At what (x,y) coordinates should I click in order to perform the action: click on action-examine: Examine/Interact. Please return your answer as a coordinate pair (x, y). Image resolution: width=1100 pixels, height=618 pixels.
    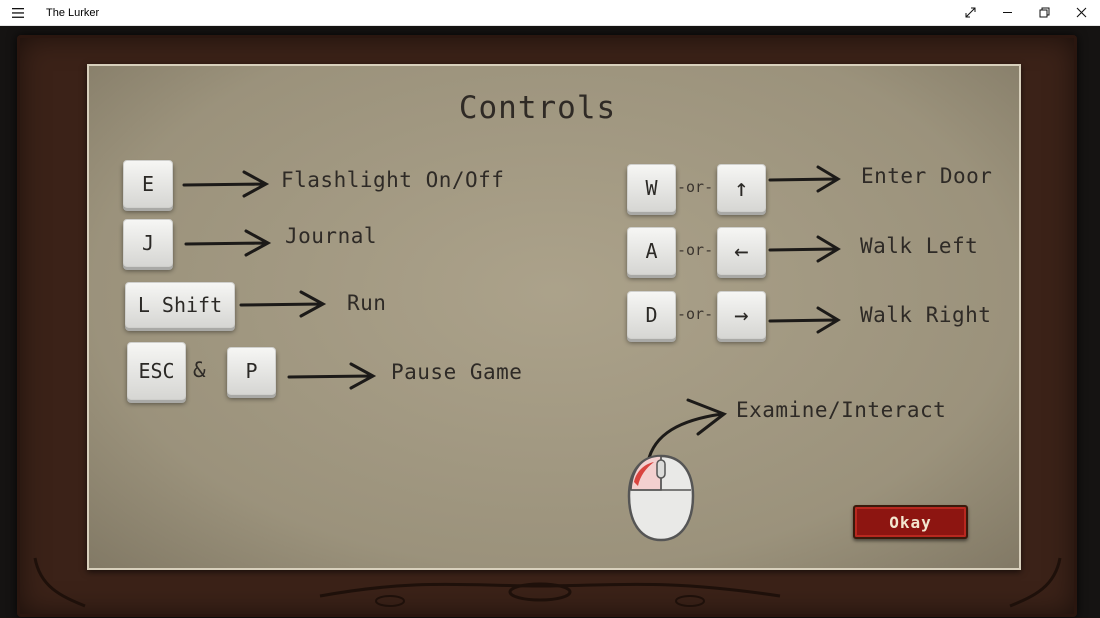
    Looking at the image, I should click on (841, 410).